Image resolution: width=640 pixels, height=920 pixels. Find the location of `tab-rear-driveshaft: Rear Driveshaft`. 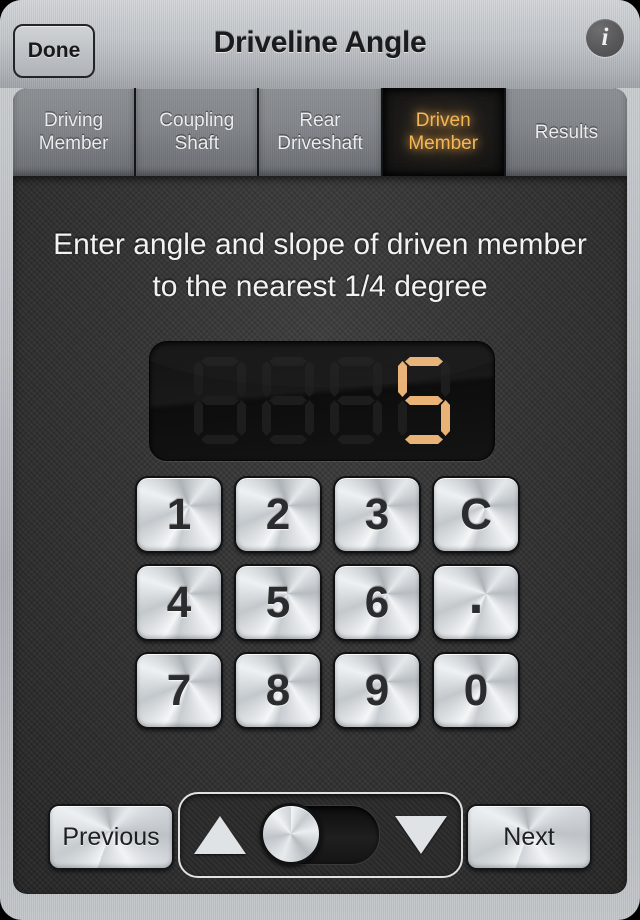

tab-rear-driveshaft: Rear Driveshaft is located at coordinates (321, 132).